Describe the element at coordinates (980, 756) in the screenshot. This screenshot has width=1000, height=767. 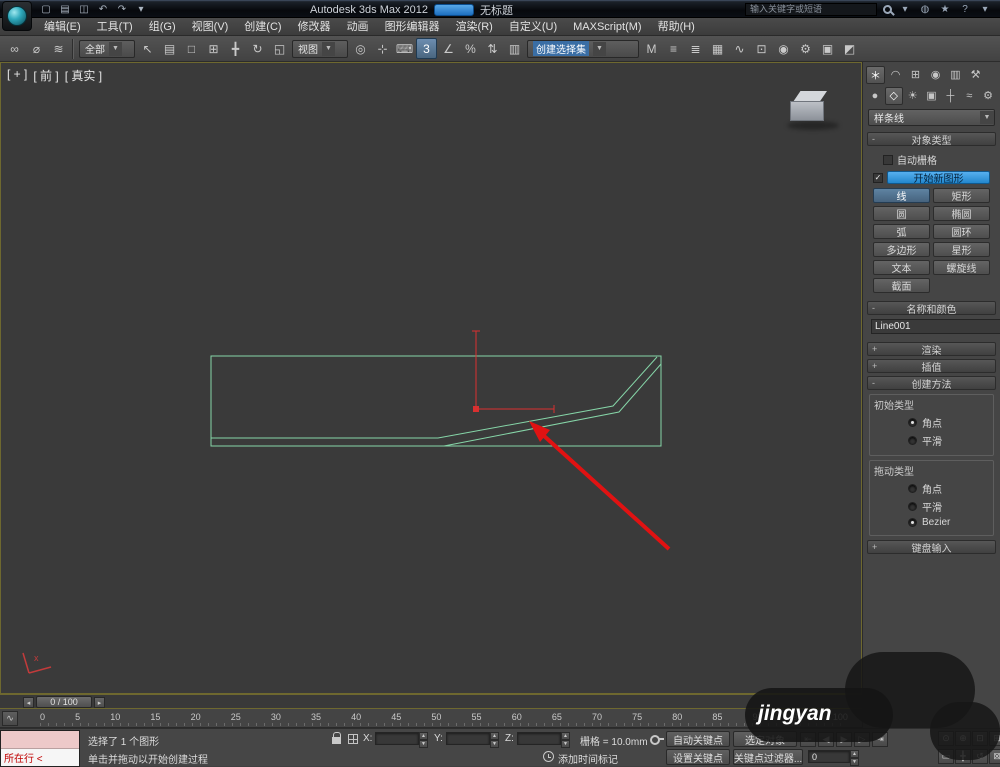
I see `orbit-icon: ↺` at that location.